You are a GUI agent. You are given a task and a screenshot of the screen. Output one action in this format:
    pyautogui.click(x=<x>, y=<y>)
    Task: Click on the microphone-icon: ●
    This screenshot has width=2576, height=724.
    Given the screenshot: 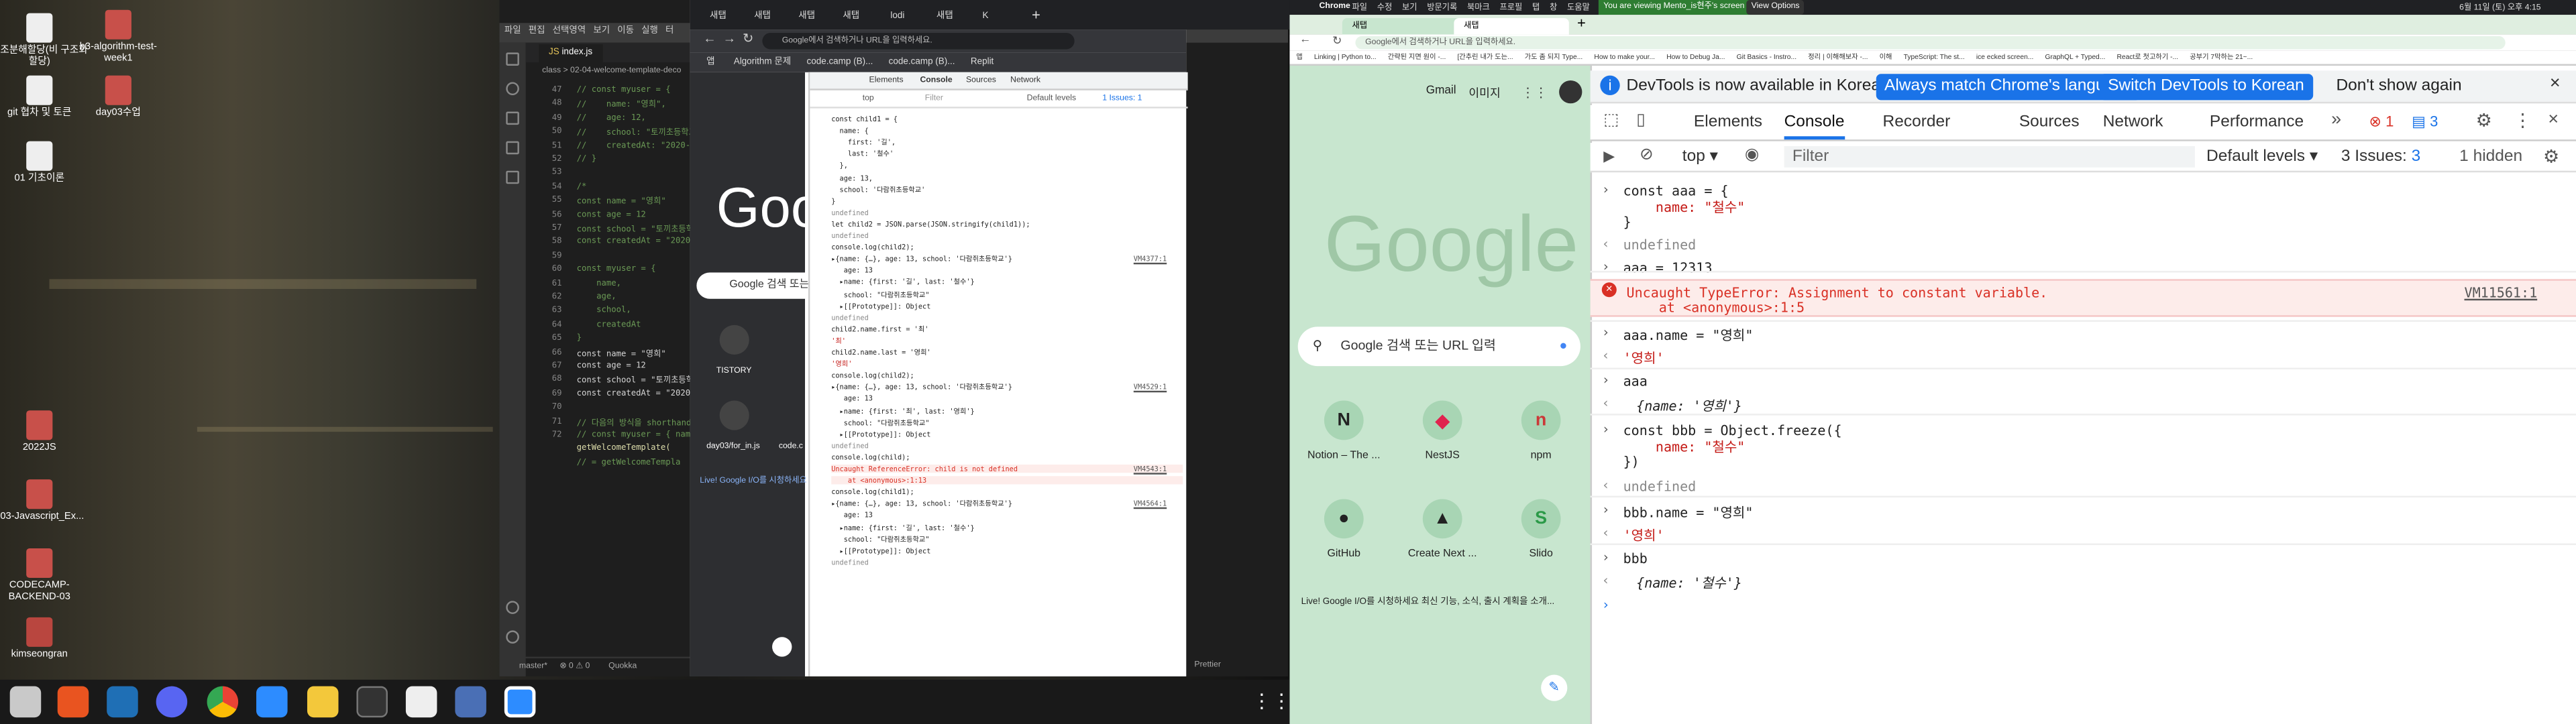 What is the action you would take?
    pyautogui.click(x=1563, y=346)
    